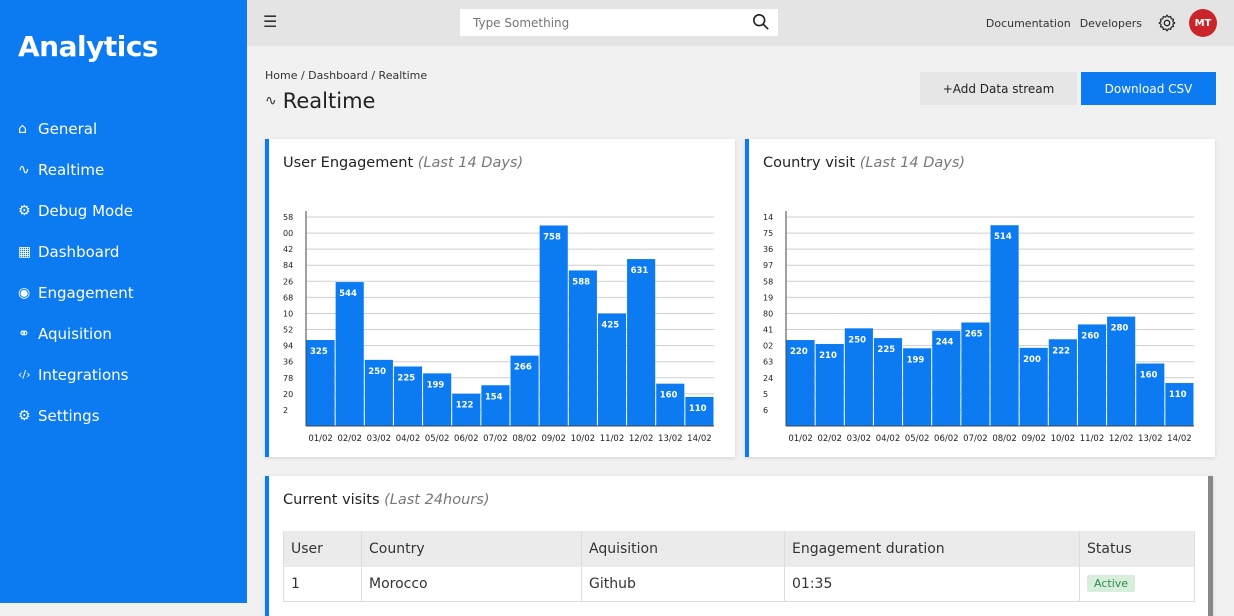 This screenshot has height=616, width=1234. Describe the element at coordinates (69, 415) in the screenshot. I see `sidebar-item-label: Settings` at that location.